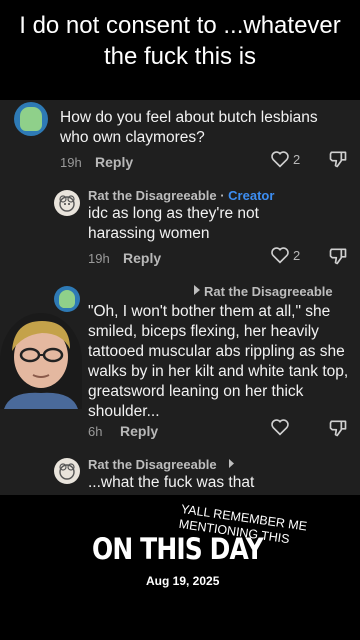  What do you see at coordinates (95, 431) in the screenshot?
I see `comment-age: 6h` at bounding box center [95, 431].